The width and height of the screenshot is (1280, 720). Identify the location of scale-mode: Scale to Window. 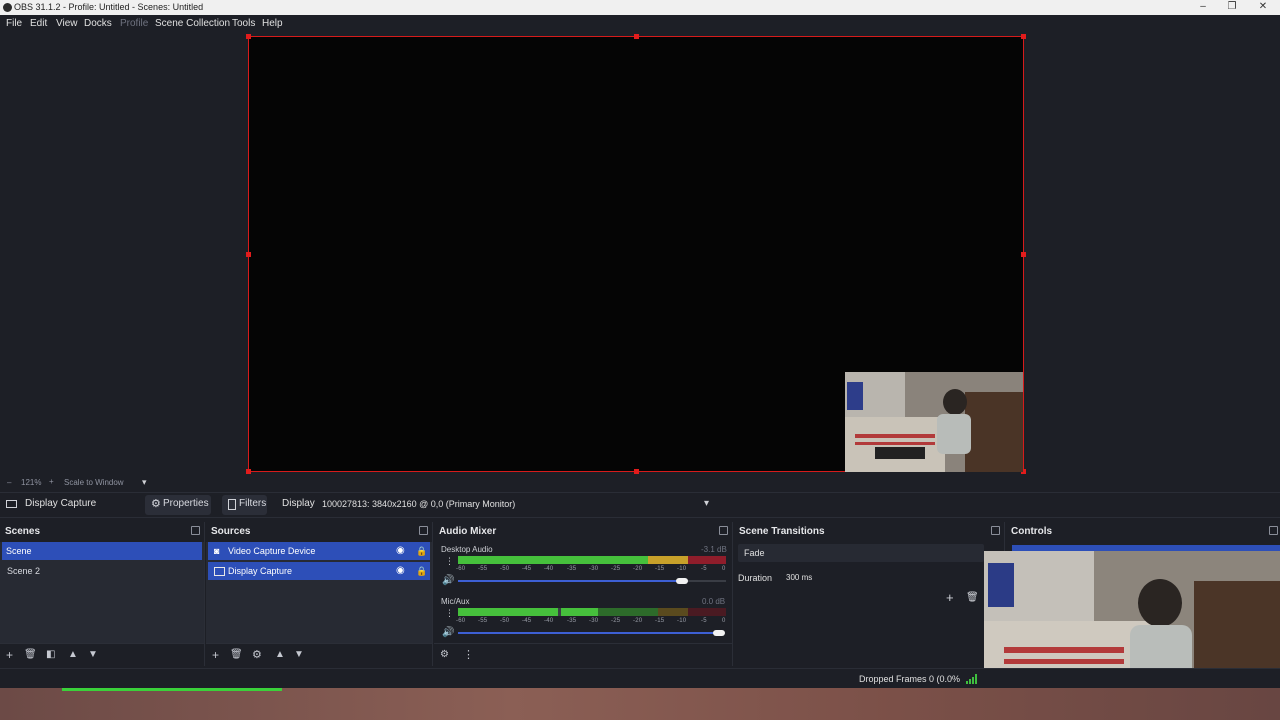
(94, 482).